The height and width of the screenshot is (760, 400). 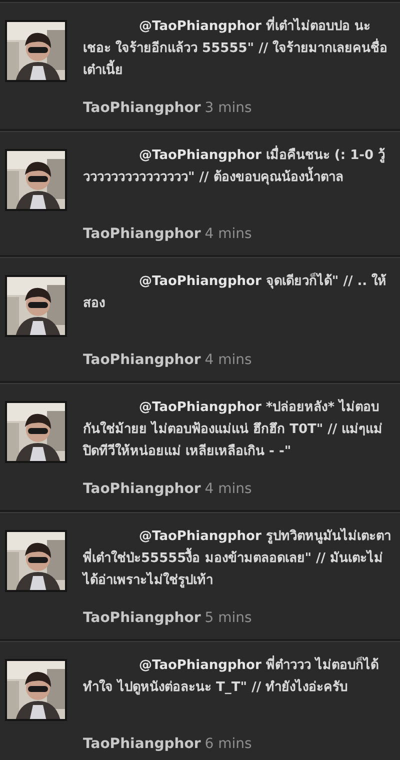 I want to click on tweet-text: @TaoPhiangphor จุดเดียวก็ได้" // .. ให้สอง, so click(x=235, y=292).